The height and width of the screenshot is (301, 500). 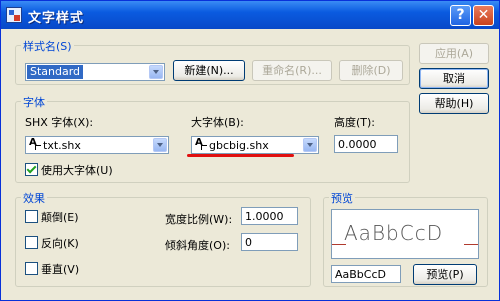 What do you see at coordinates (31, 268) in the screenshot?
I see `vertical-checkbox` at bounding box center [31, 268].